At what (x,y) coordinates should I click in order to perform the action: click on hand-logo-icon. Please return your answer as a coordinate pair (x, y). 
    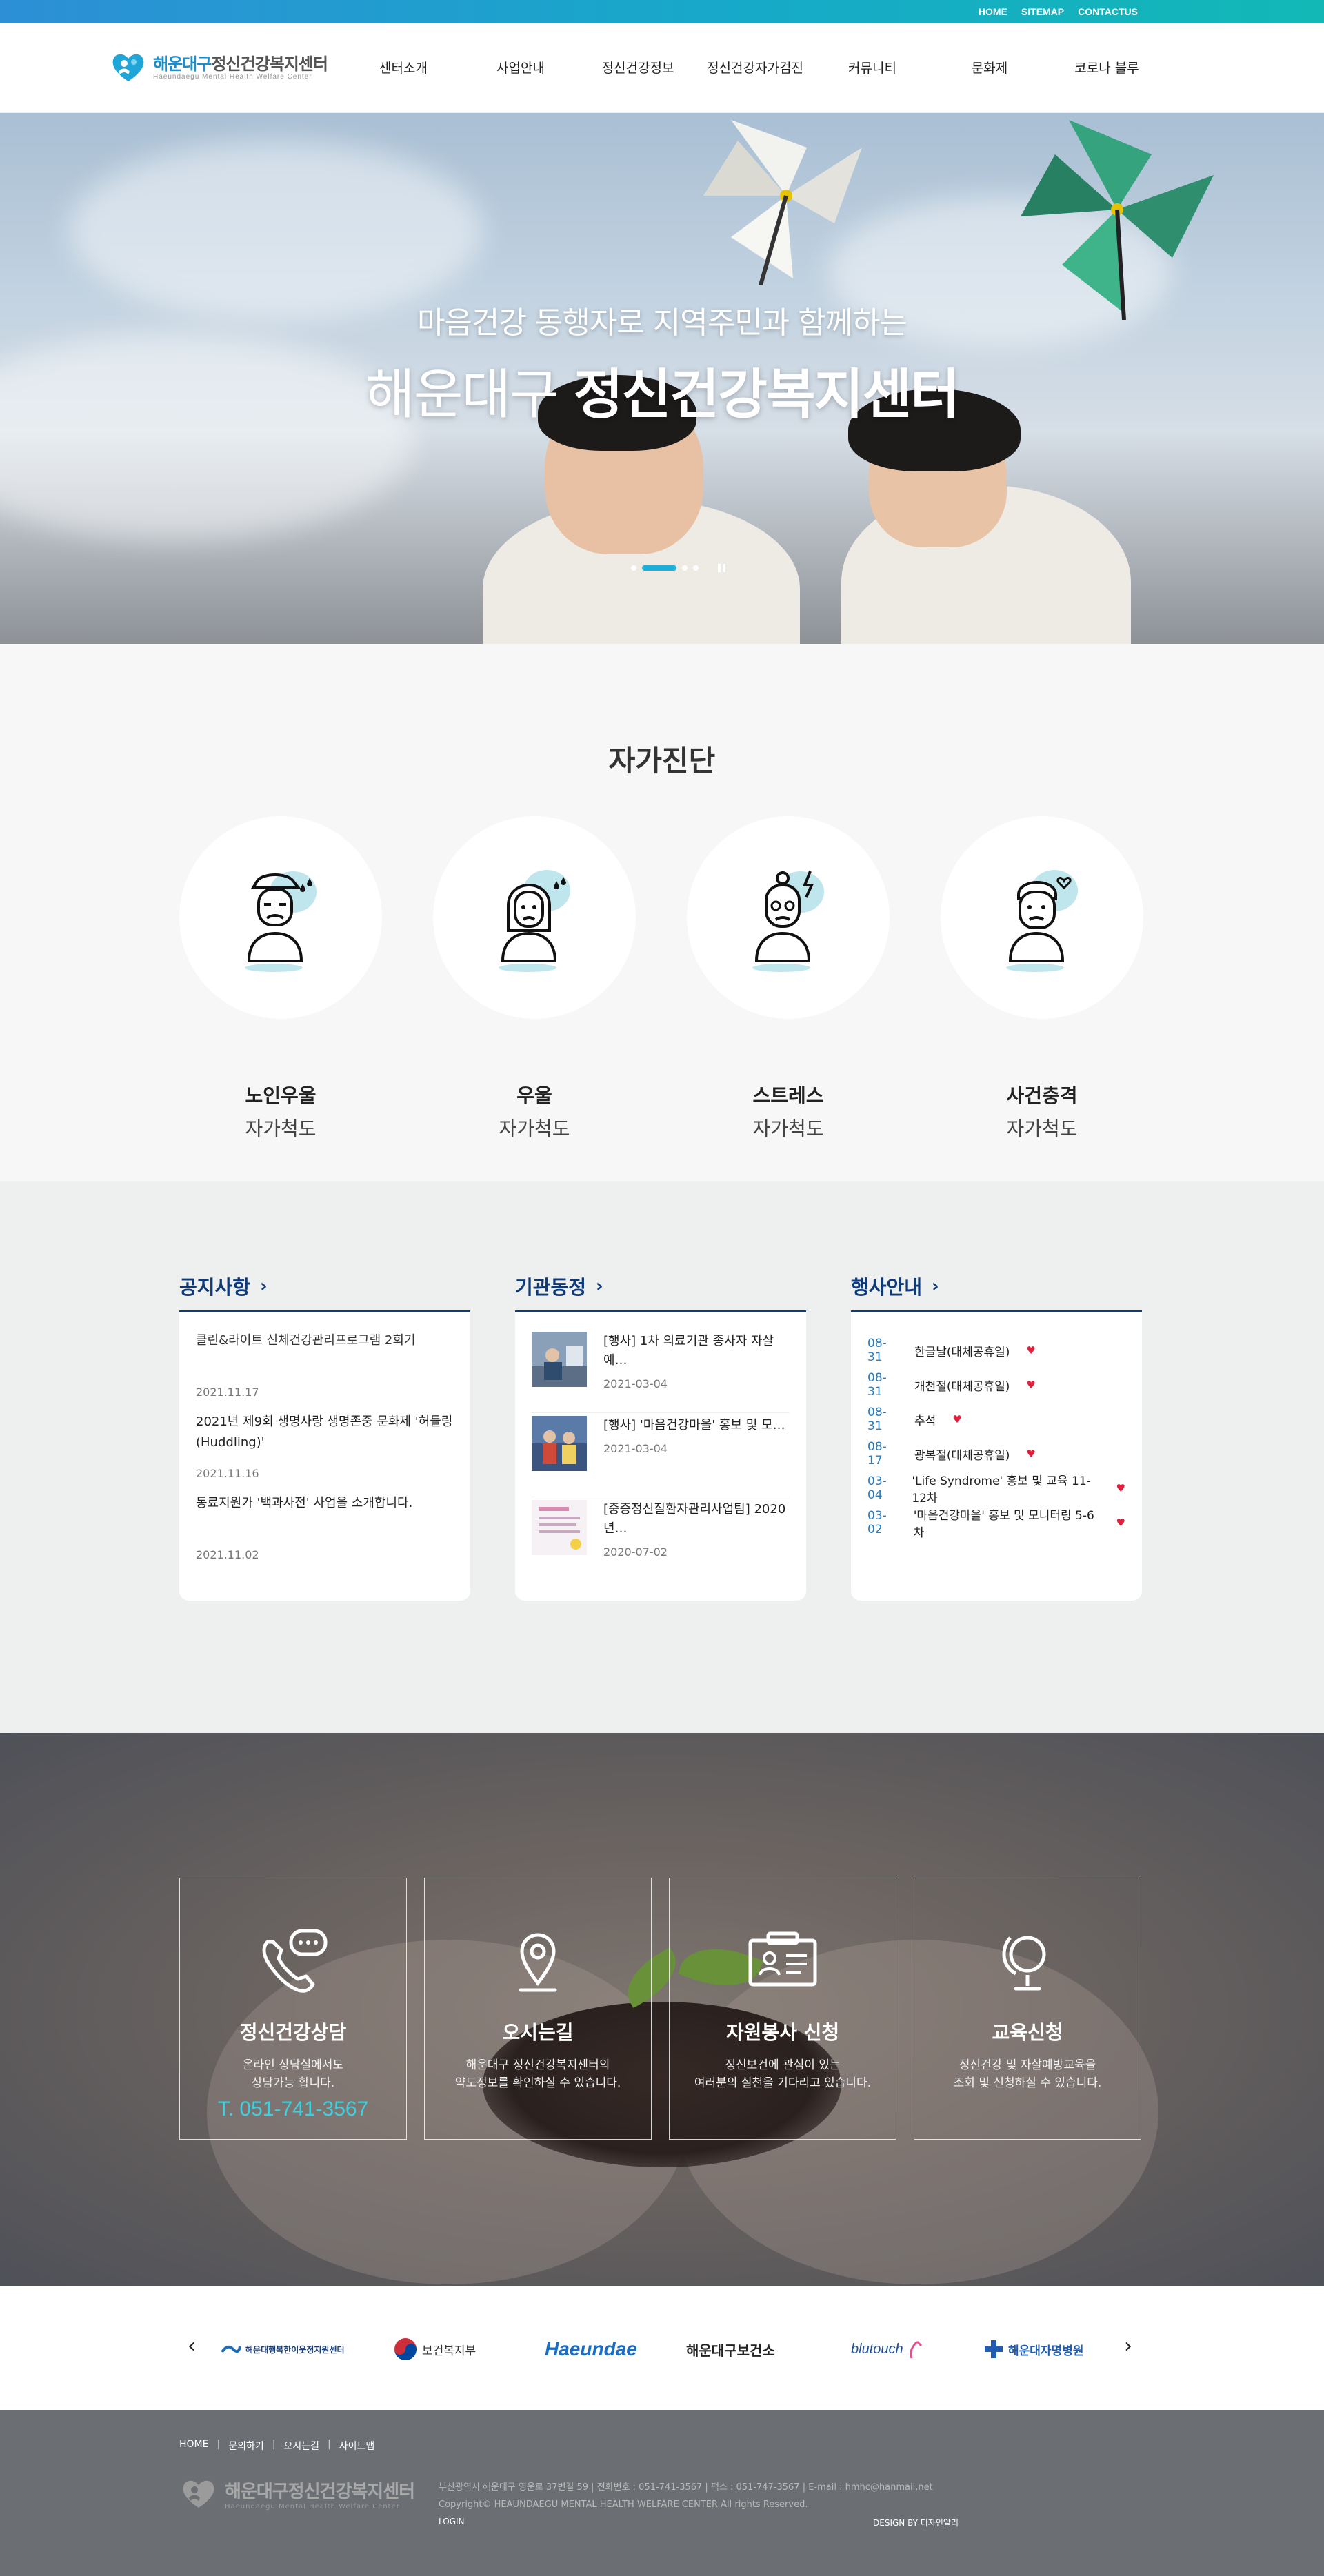
    Looking at the image, I should click on (915, 2349).